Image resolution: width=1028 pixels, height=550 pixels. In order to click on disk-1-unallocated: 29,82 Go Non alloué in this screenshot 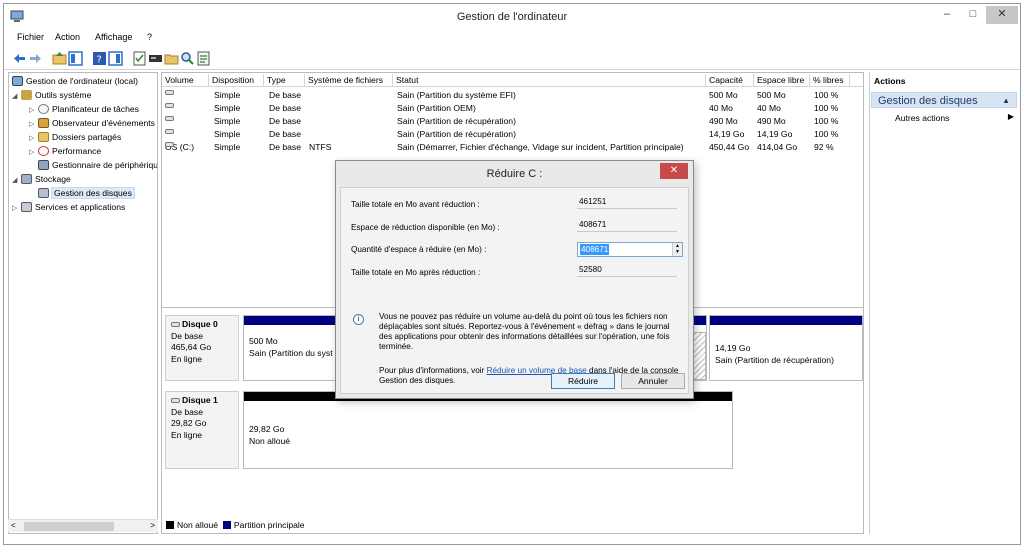, I will do `click(488, 430)`.